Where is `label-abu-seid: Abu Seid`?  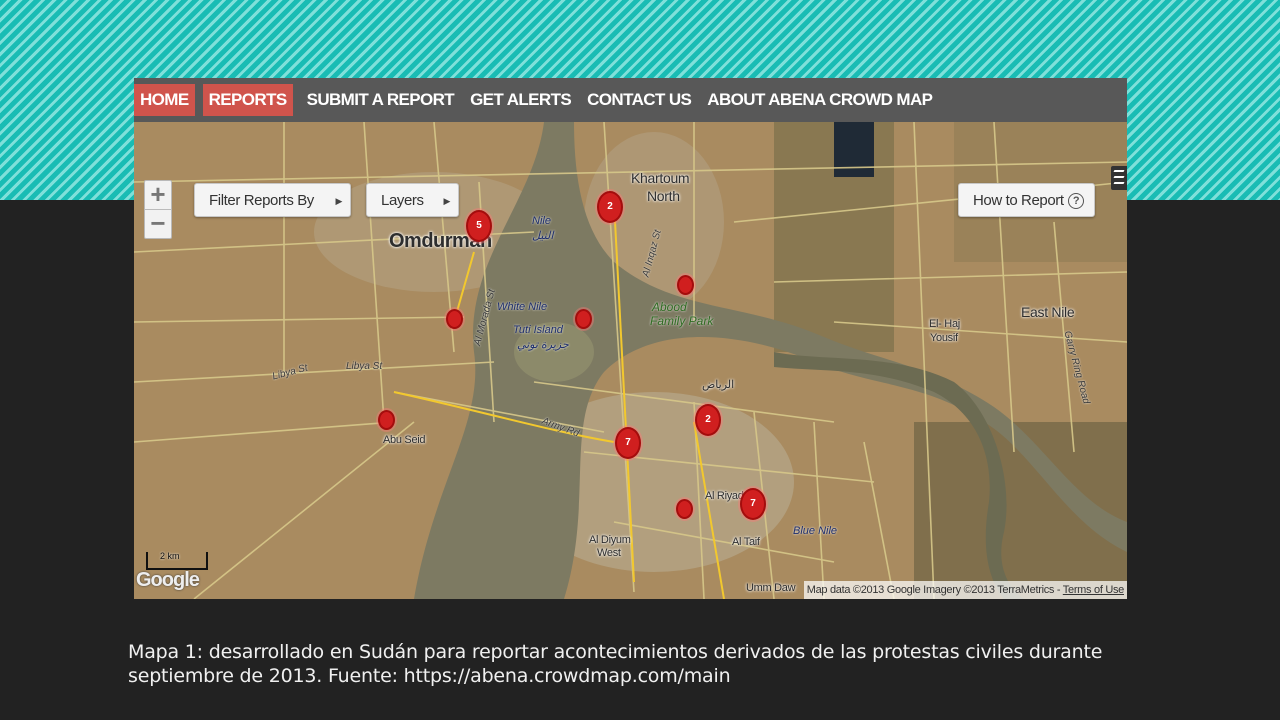
label-abu-seid: Abu Seid is located at coordinates (404, 440).